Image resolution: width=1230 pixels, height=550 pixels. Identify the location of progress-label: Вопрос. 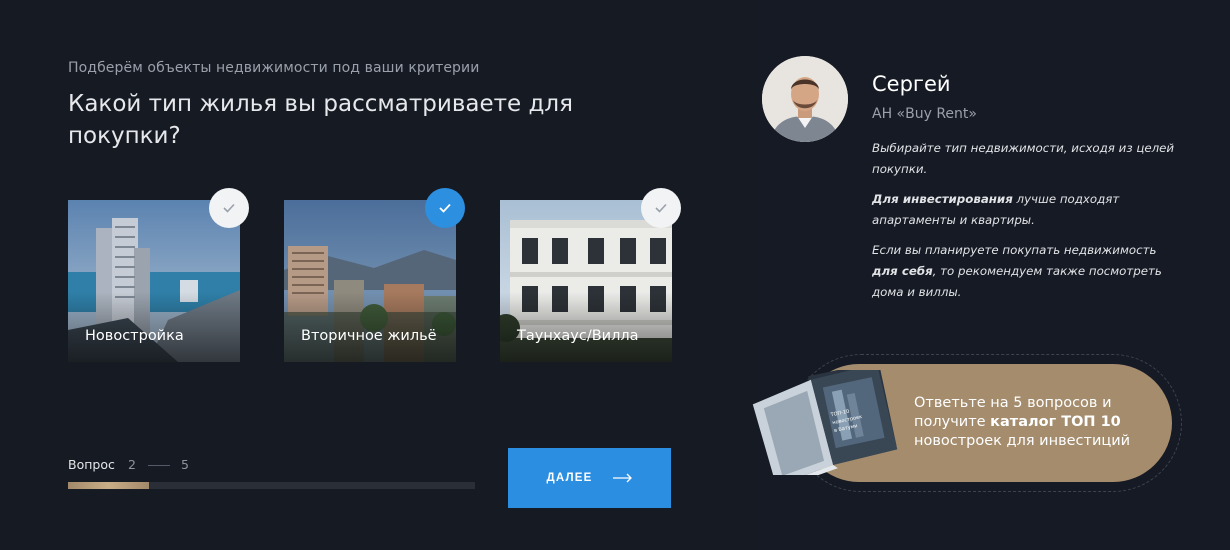
(91, 464).